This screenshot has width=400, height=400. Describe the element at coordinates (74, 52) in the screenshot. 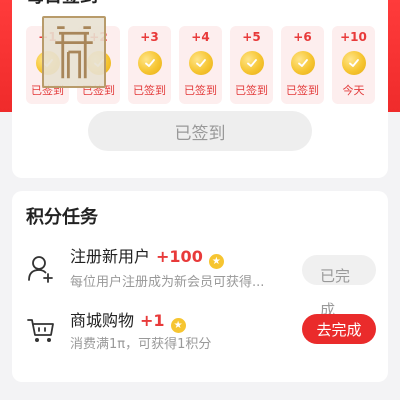

I see `gate-placeholder-icon` at that location.